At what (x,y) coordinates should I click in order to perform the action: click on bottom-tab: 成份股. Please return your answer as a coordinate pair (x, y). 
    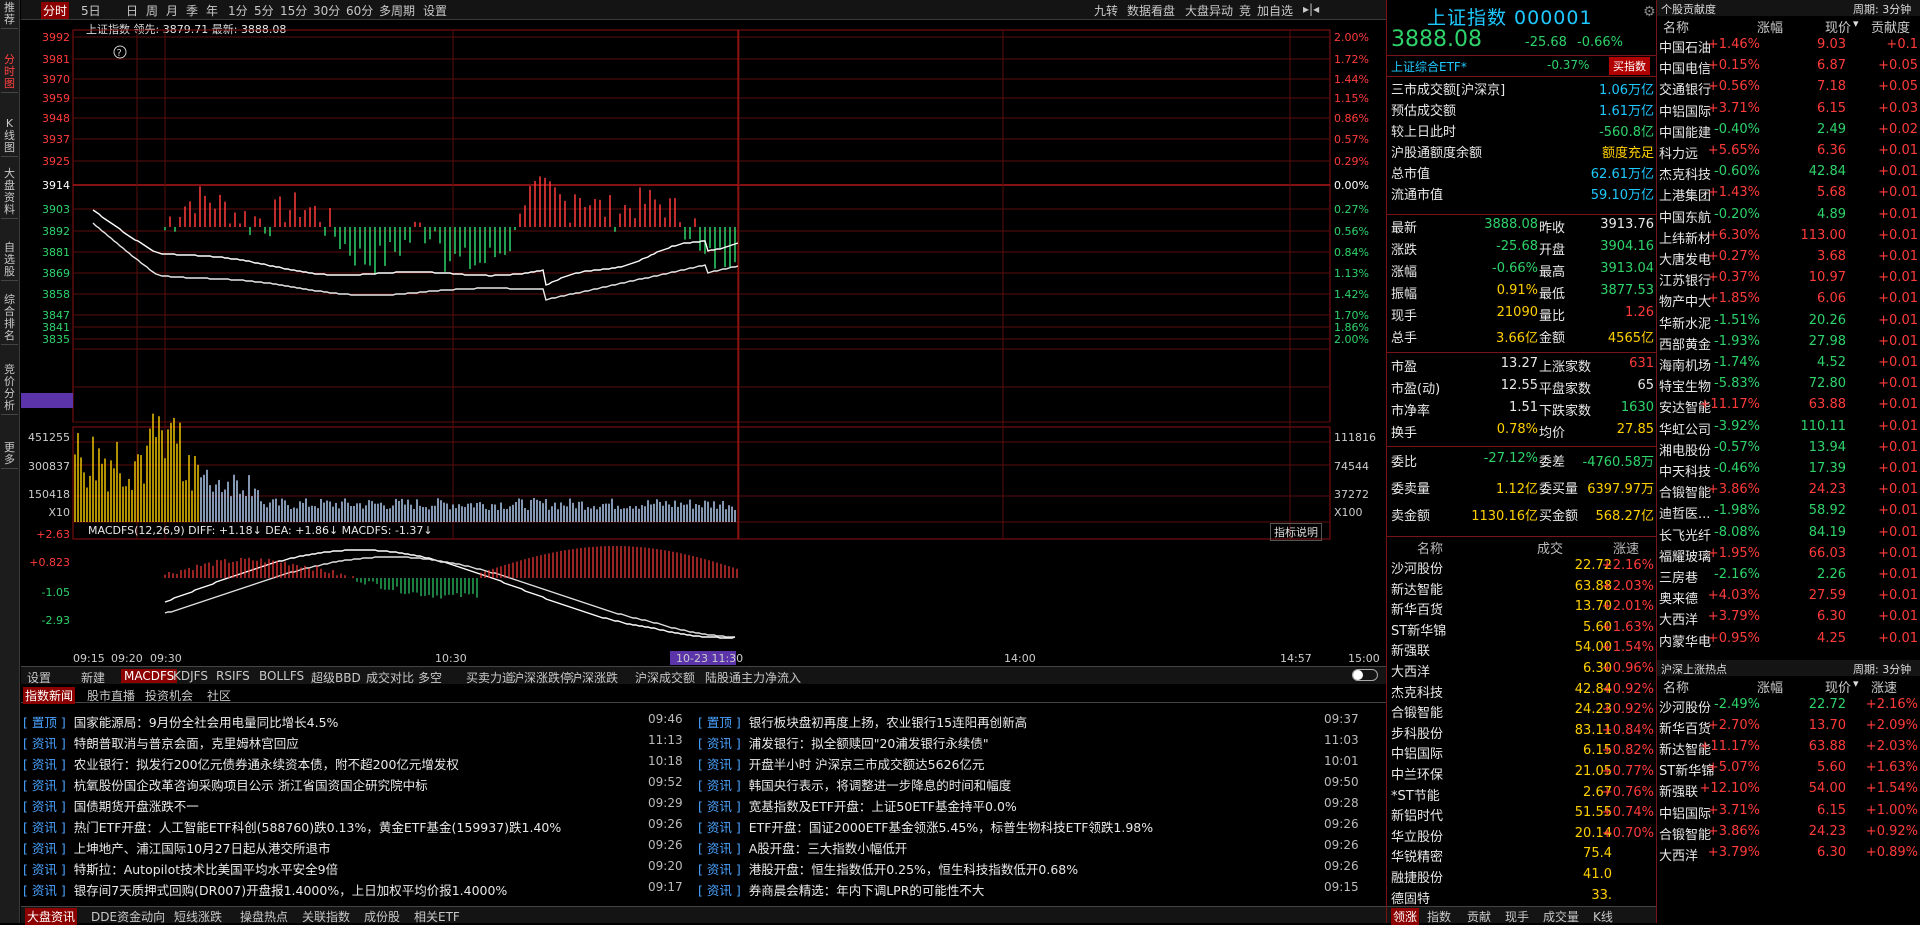
    Looking at the image, I should click on (382, 916).